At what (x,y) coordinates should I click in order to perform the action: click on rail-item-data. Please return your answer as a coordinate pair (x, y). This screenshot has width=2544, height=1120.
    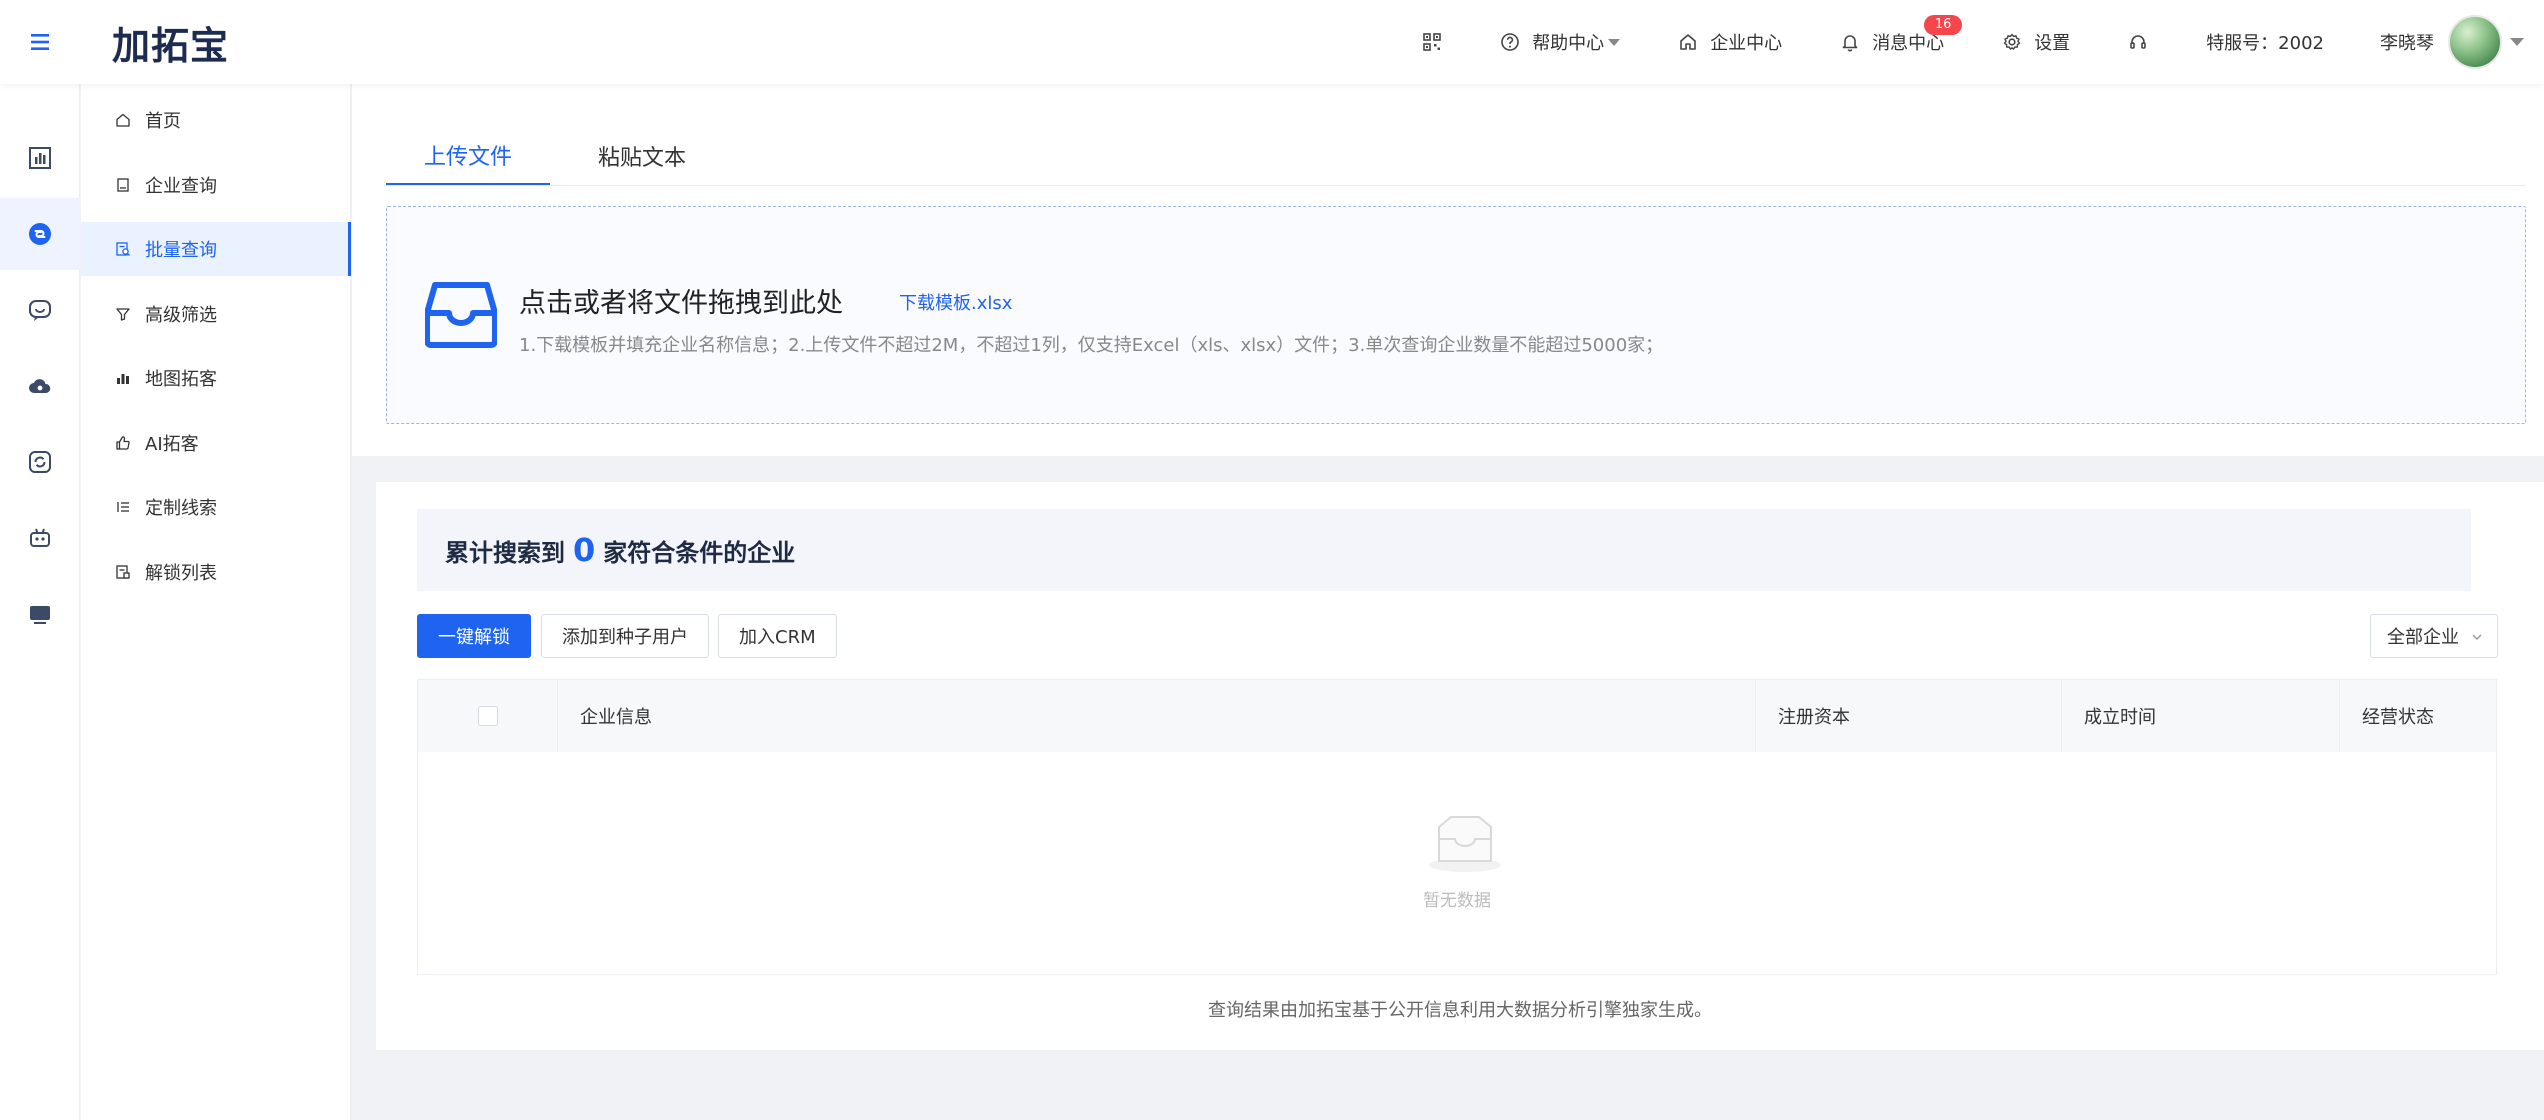
    Looking at the image, I should click on (40, 462).